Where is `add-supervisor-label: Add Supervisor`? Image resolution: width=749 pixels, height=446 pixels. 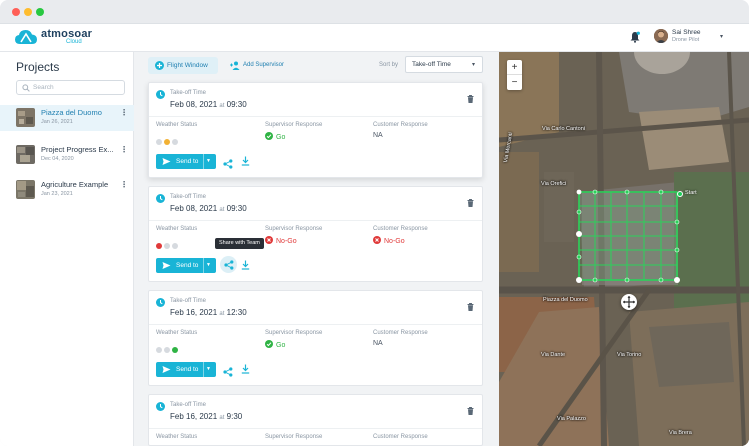 add-supervisor-label: Add Supervisor is located at coordinates (264, 65).